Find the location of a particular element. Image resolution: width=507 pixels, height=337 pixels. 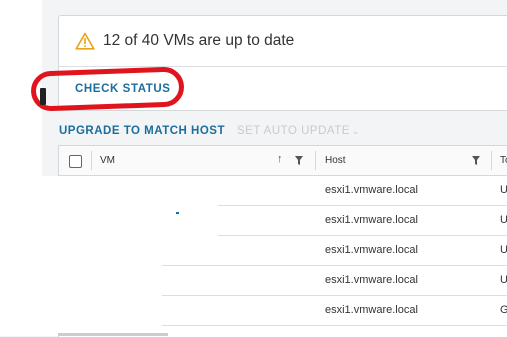

warning-triangle-icon is located at coordinates (85, 41).